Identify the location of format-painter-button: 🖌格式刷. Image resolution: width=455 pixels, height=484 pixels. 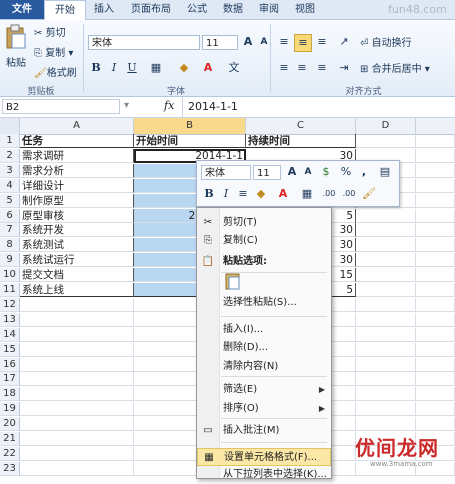
(55, 71).